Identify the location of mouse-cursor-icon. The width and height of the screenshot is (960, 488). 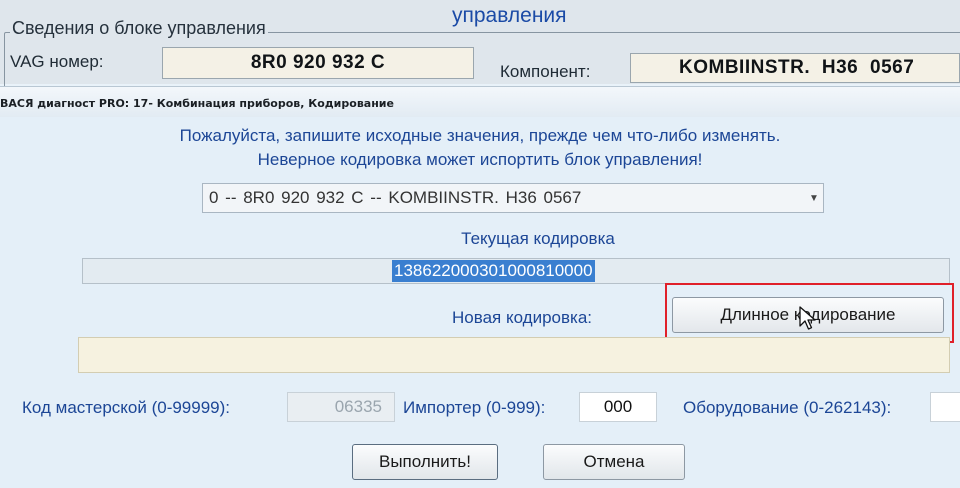
(807, 318).